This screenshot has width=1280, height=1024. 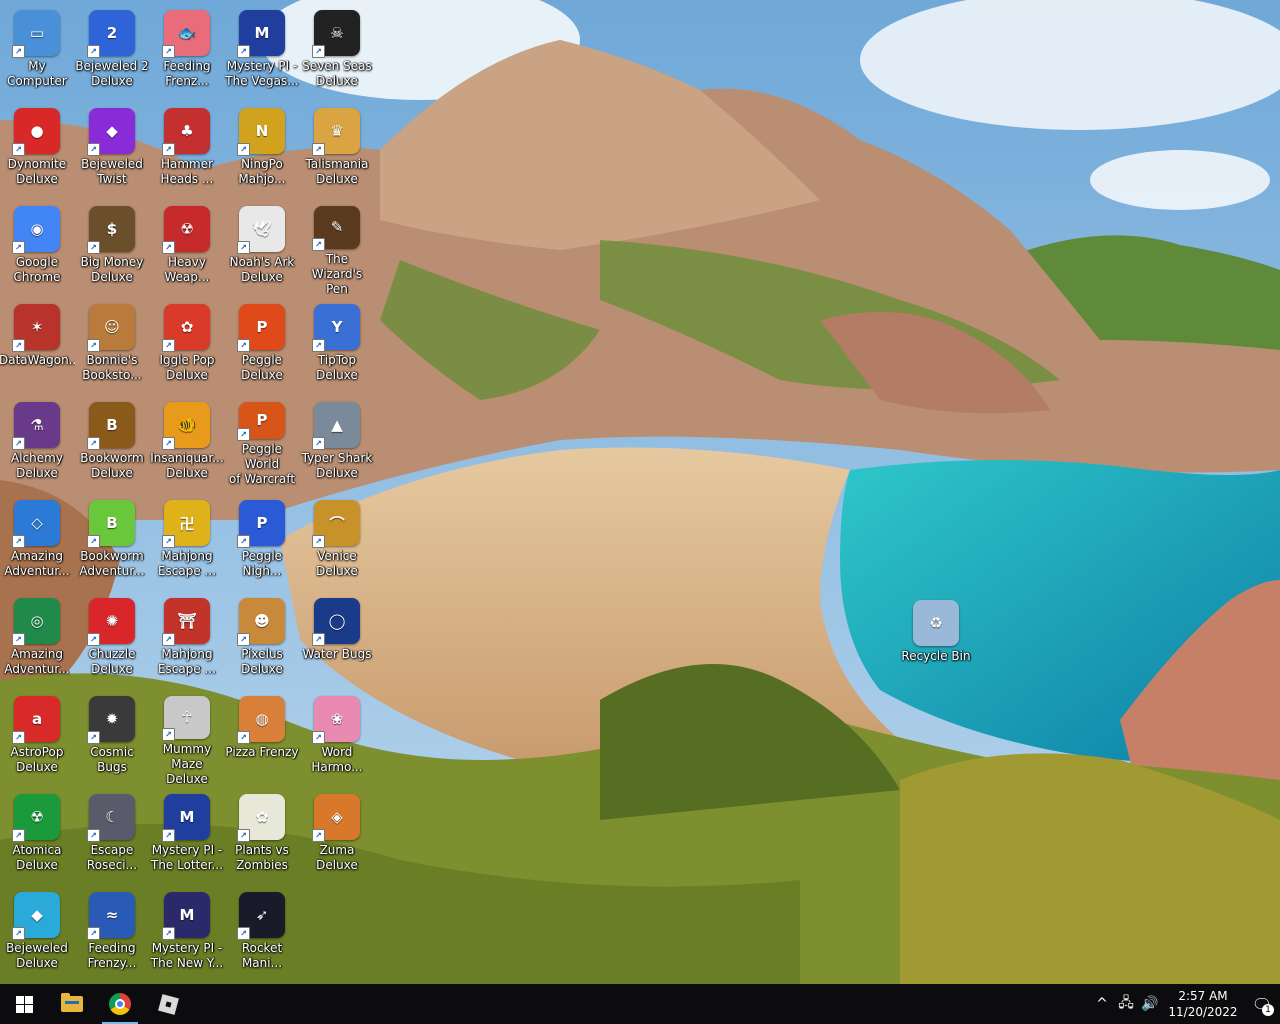 What do you see at coordinates (72, 1004) in the screenshot?
I see `taskbar-file-explorer` at bounding box center [72, 1004].